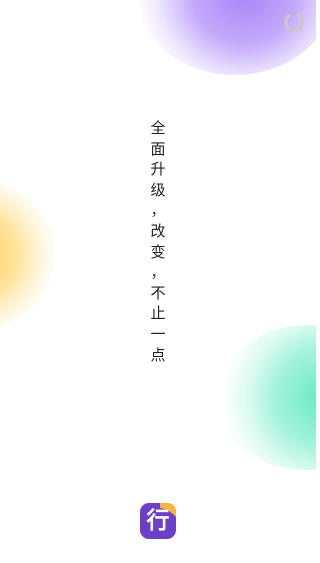 The image size is (320, 563). Describe the element at coordinates (158, 354) in the screenshot. I see `tagline-char: 点` at that location.